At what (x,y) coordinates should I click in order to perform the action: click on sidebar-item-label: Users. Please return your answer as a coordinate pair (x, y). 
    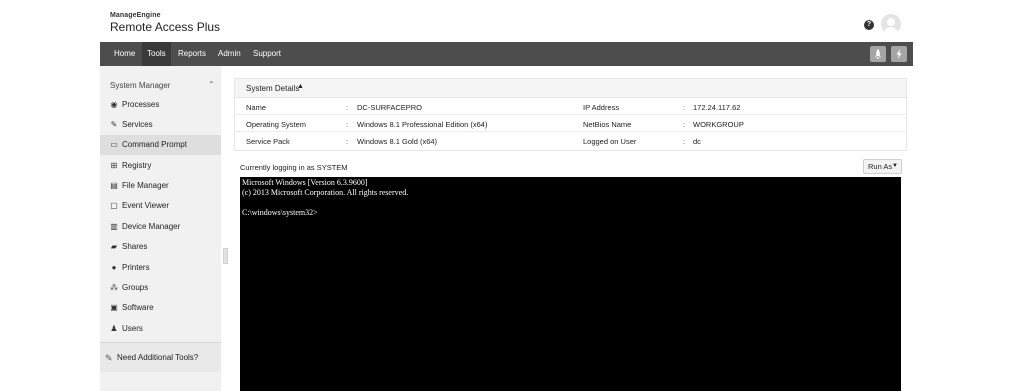
    Looking at the image, I should click on (132, 328).